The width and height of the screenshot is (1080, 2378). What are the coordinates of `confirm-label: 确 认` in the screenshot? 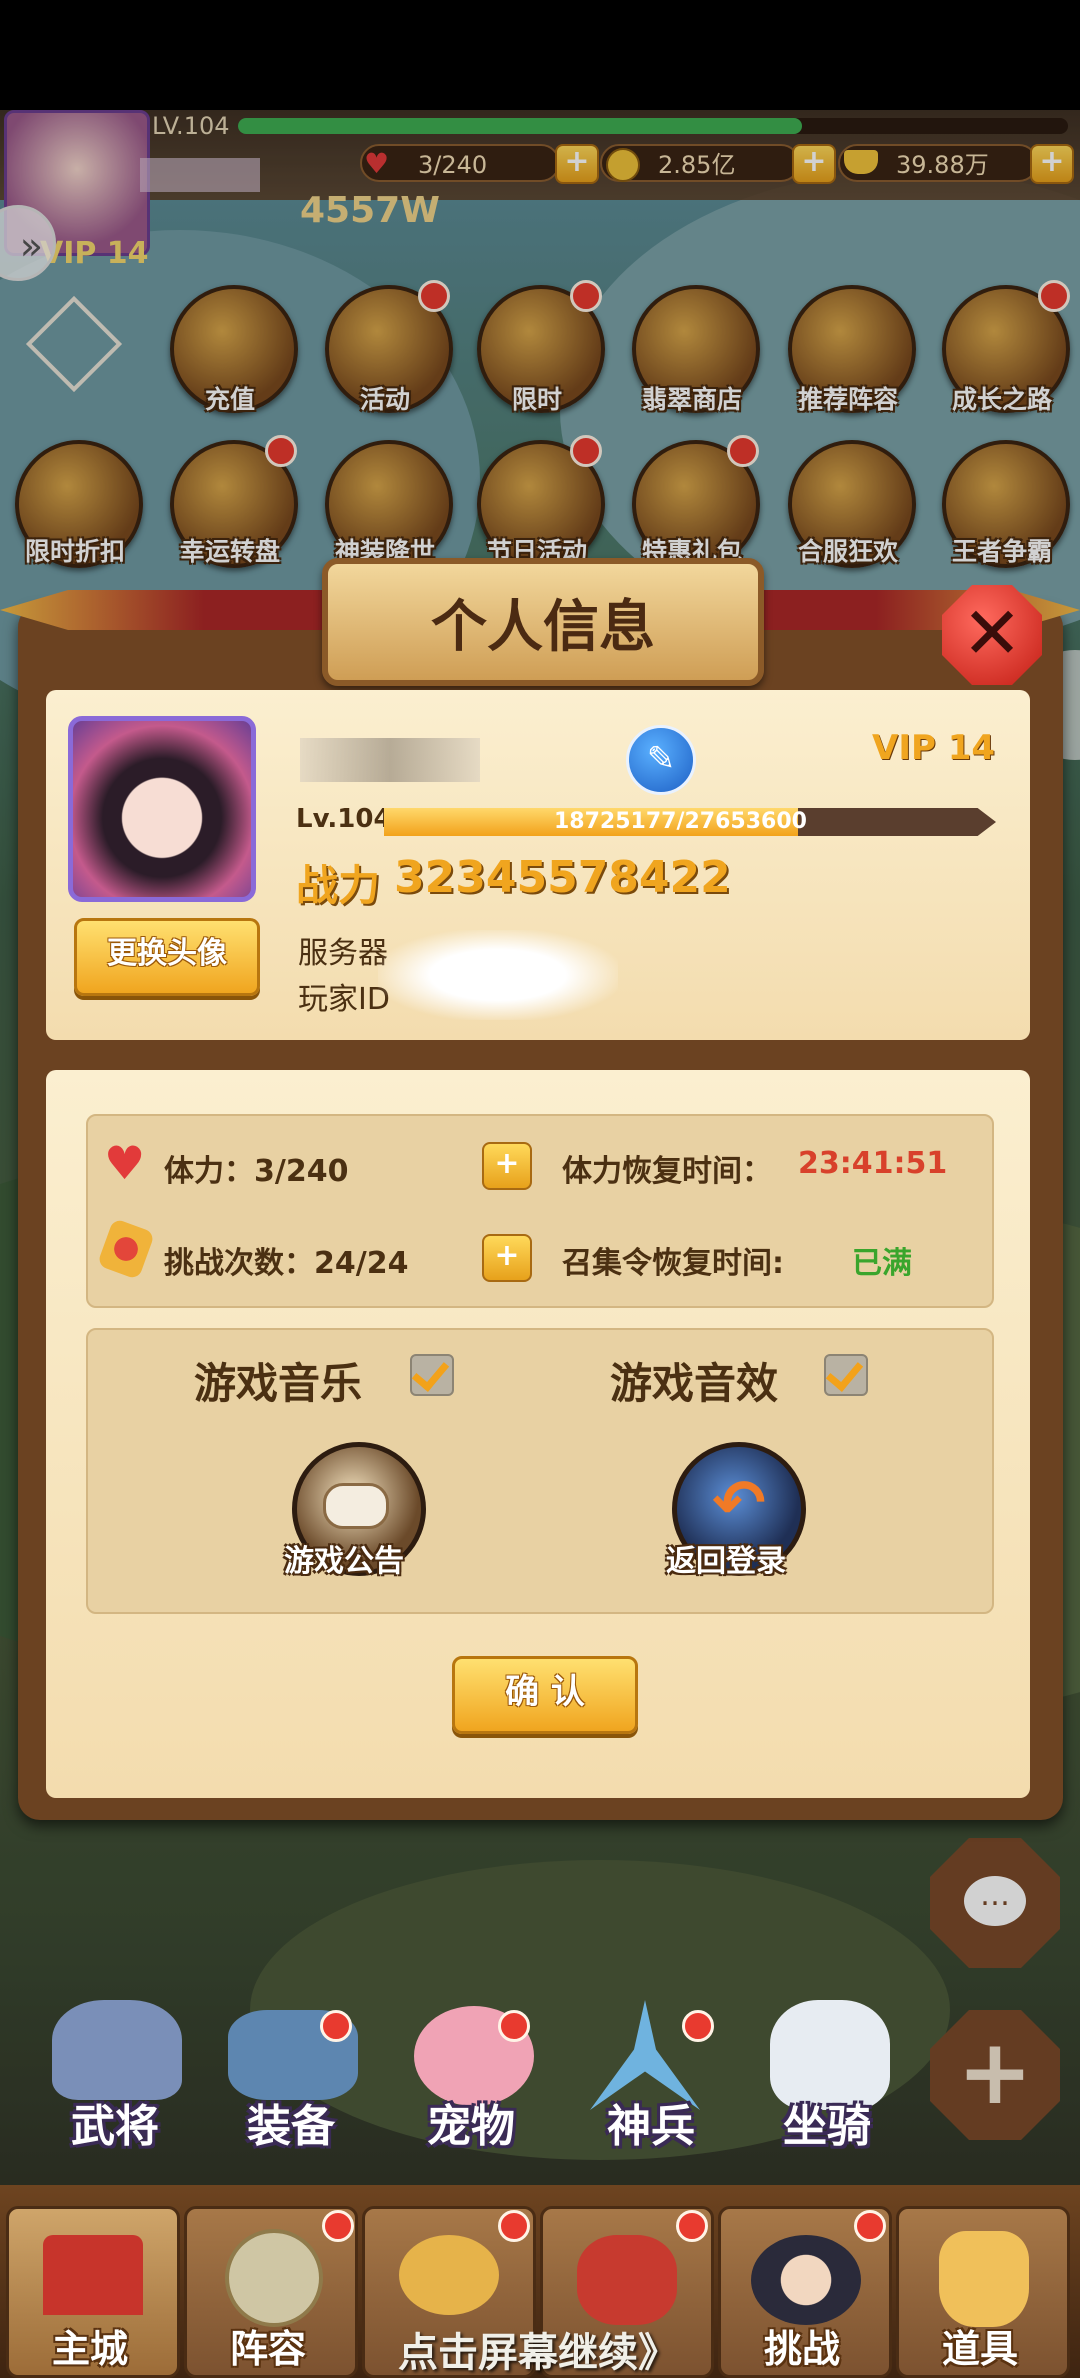 It's located at (545, 1692).